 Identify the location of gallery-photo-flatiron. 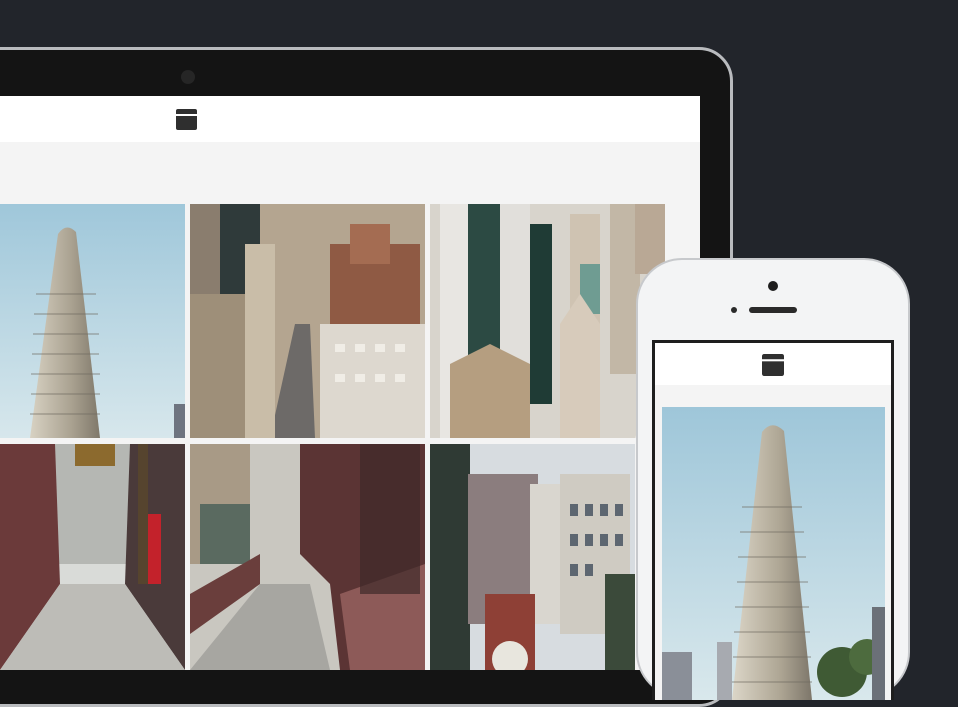
(92, 321).